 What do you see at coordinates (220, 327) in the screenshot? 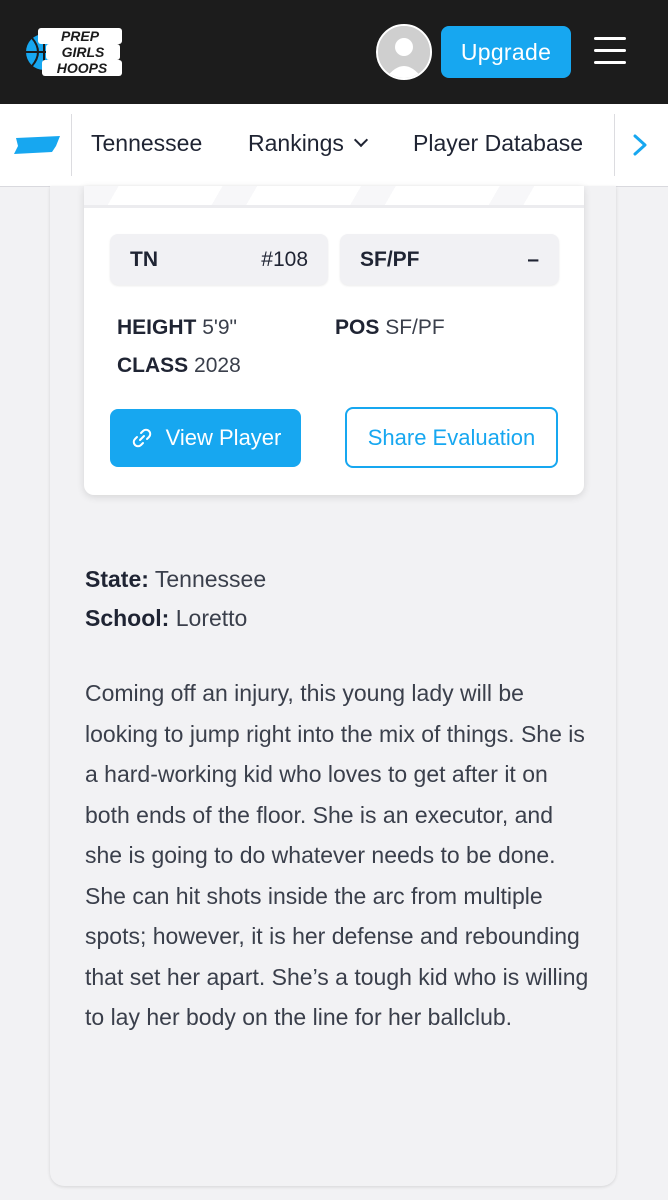
I see `height-value: 5'9"` at bounding box center [220, 327].